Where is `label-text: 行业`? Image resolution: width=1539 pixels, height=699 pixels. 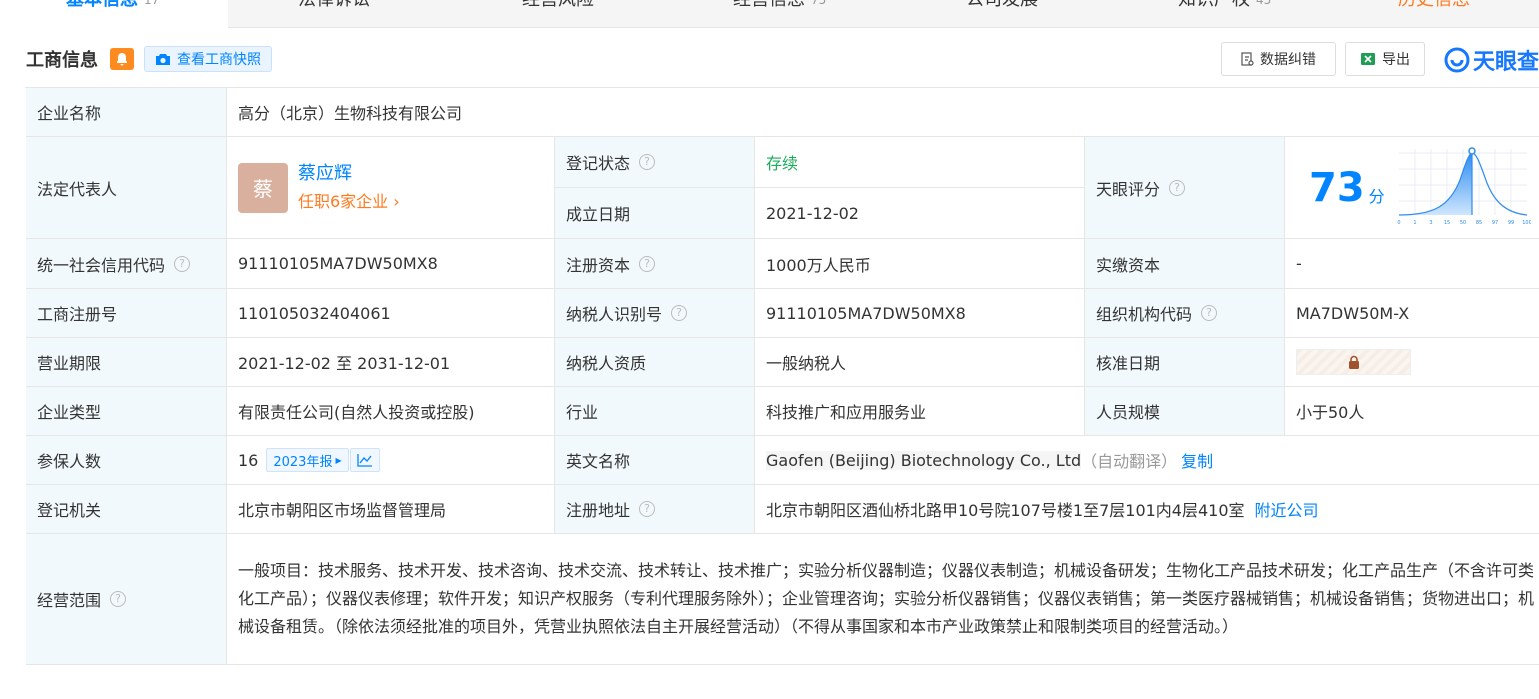
label-text: 行业 is located at coordinates (582, 412).